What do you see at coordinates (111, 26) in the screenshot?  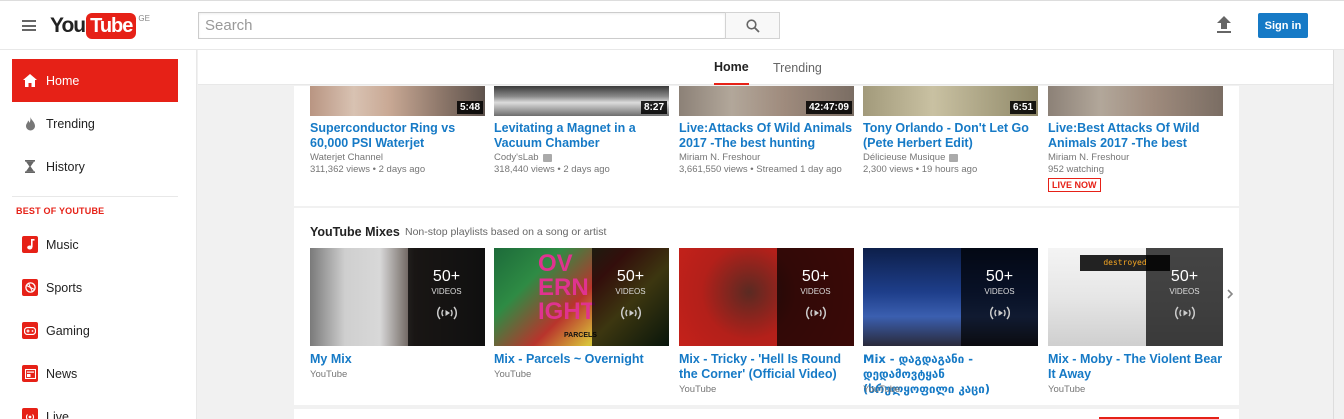 I see `logo-tube-text: Tube` at bounding box center [111, 26].